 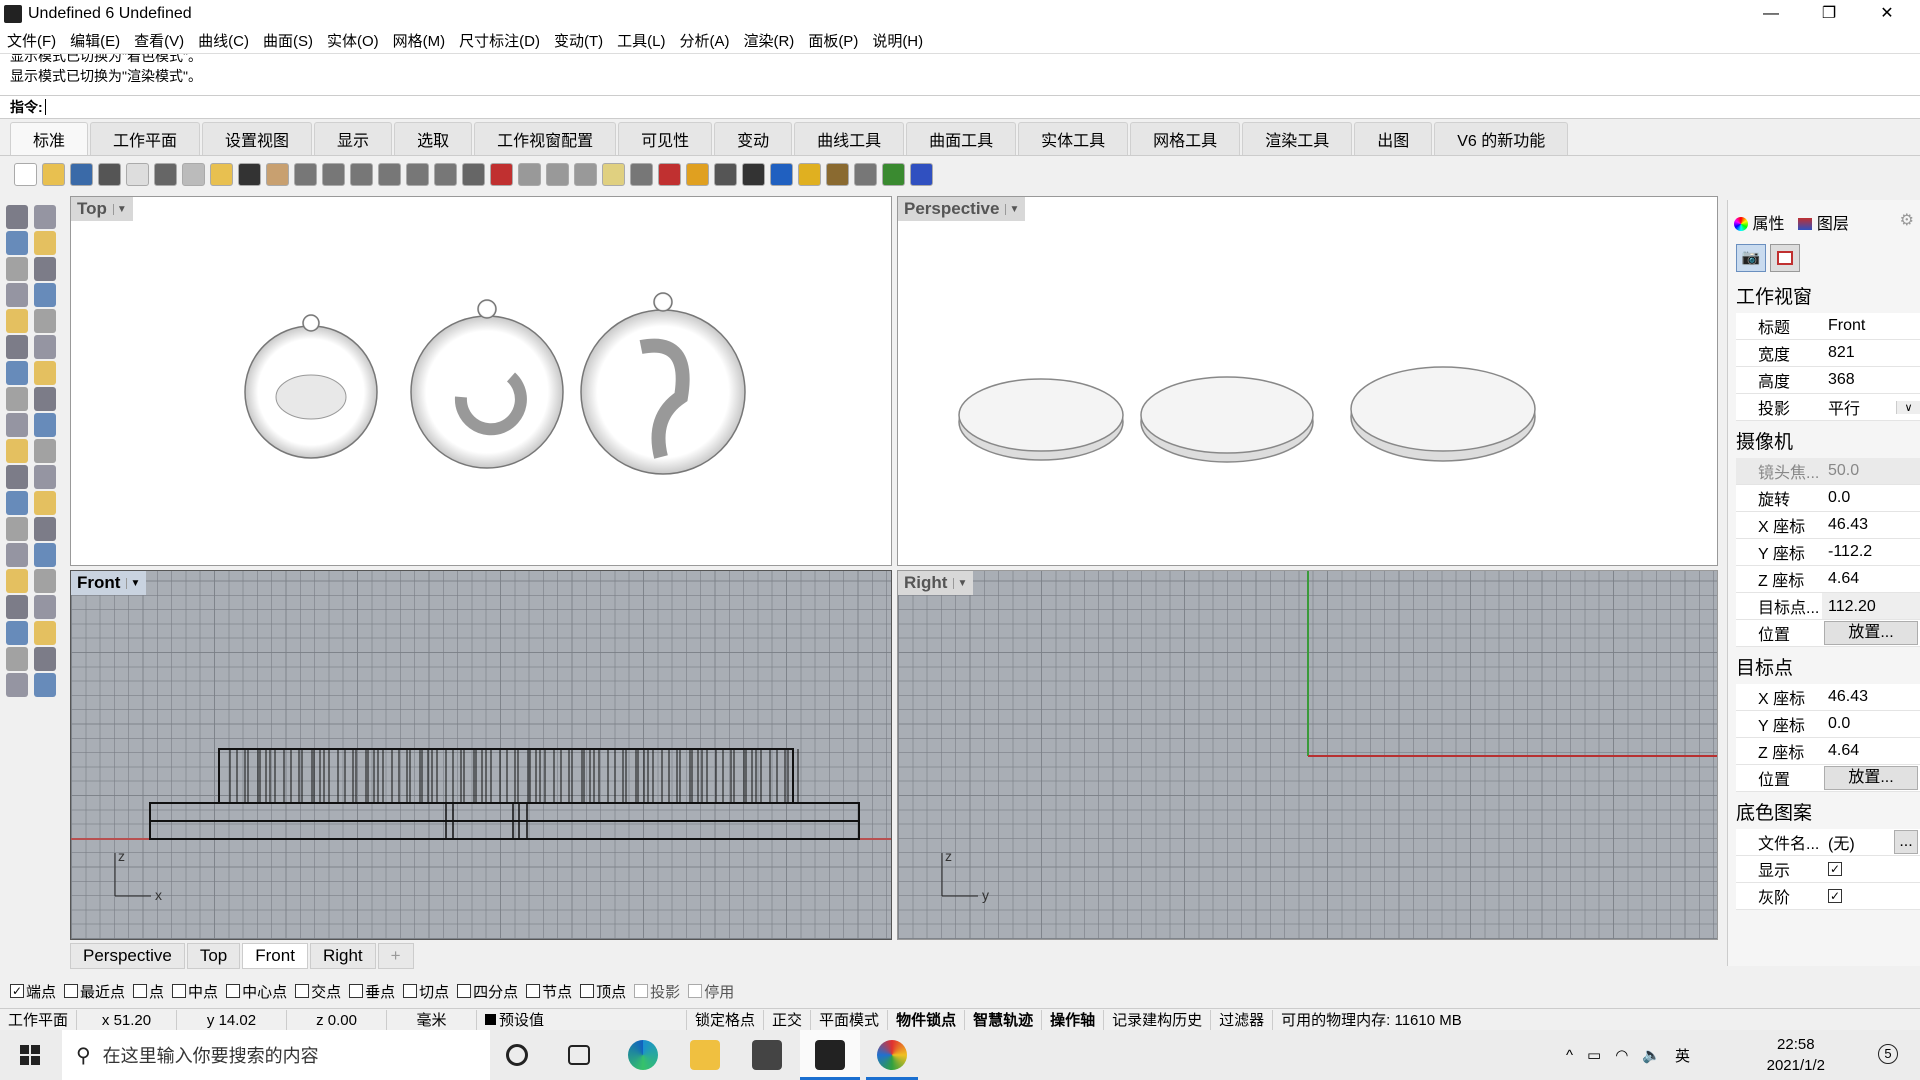 I want to click on chevron-up-icon: ^, so click(x=1569, y=1055).